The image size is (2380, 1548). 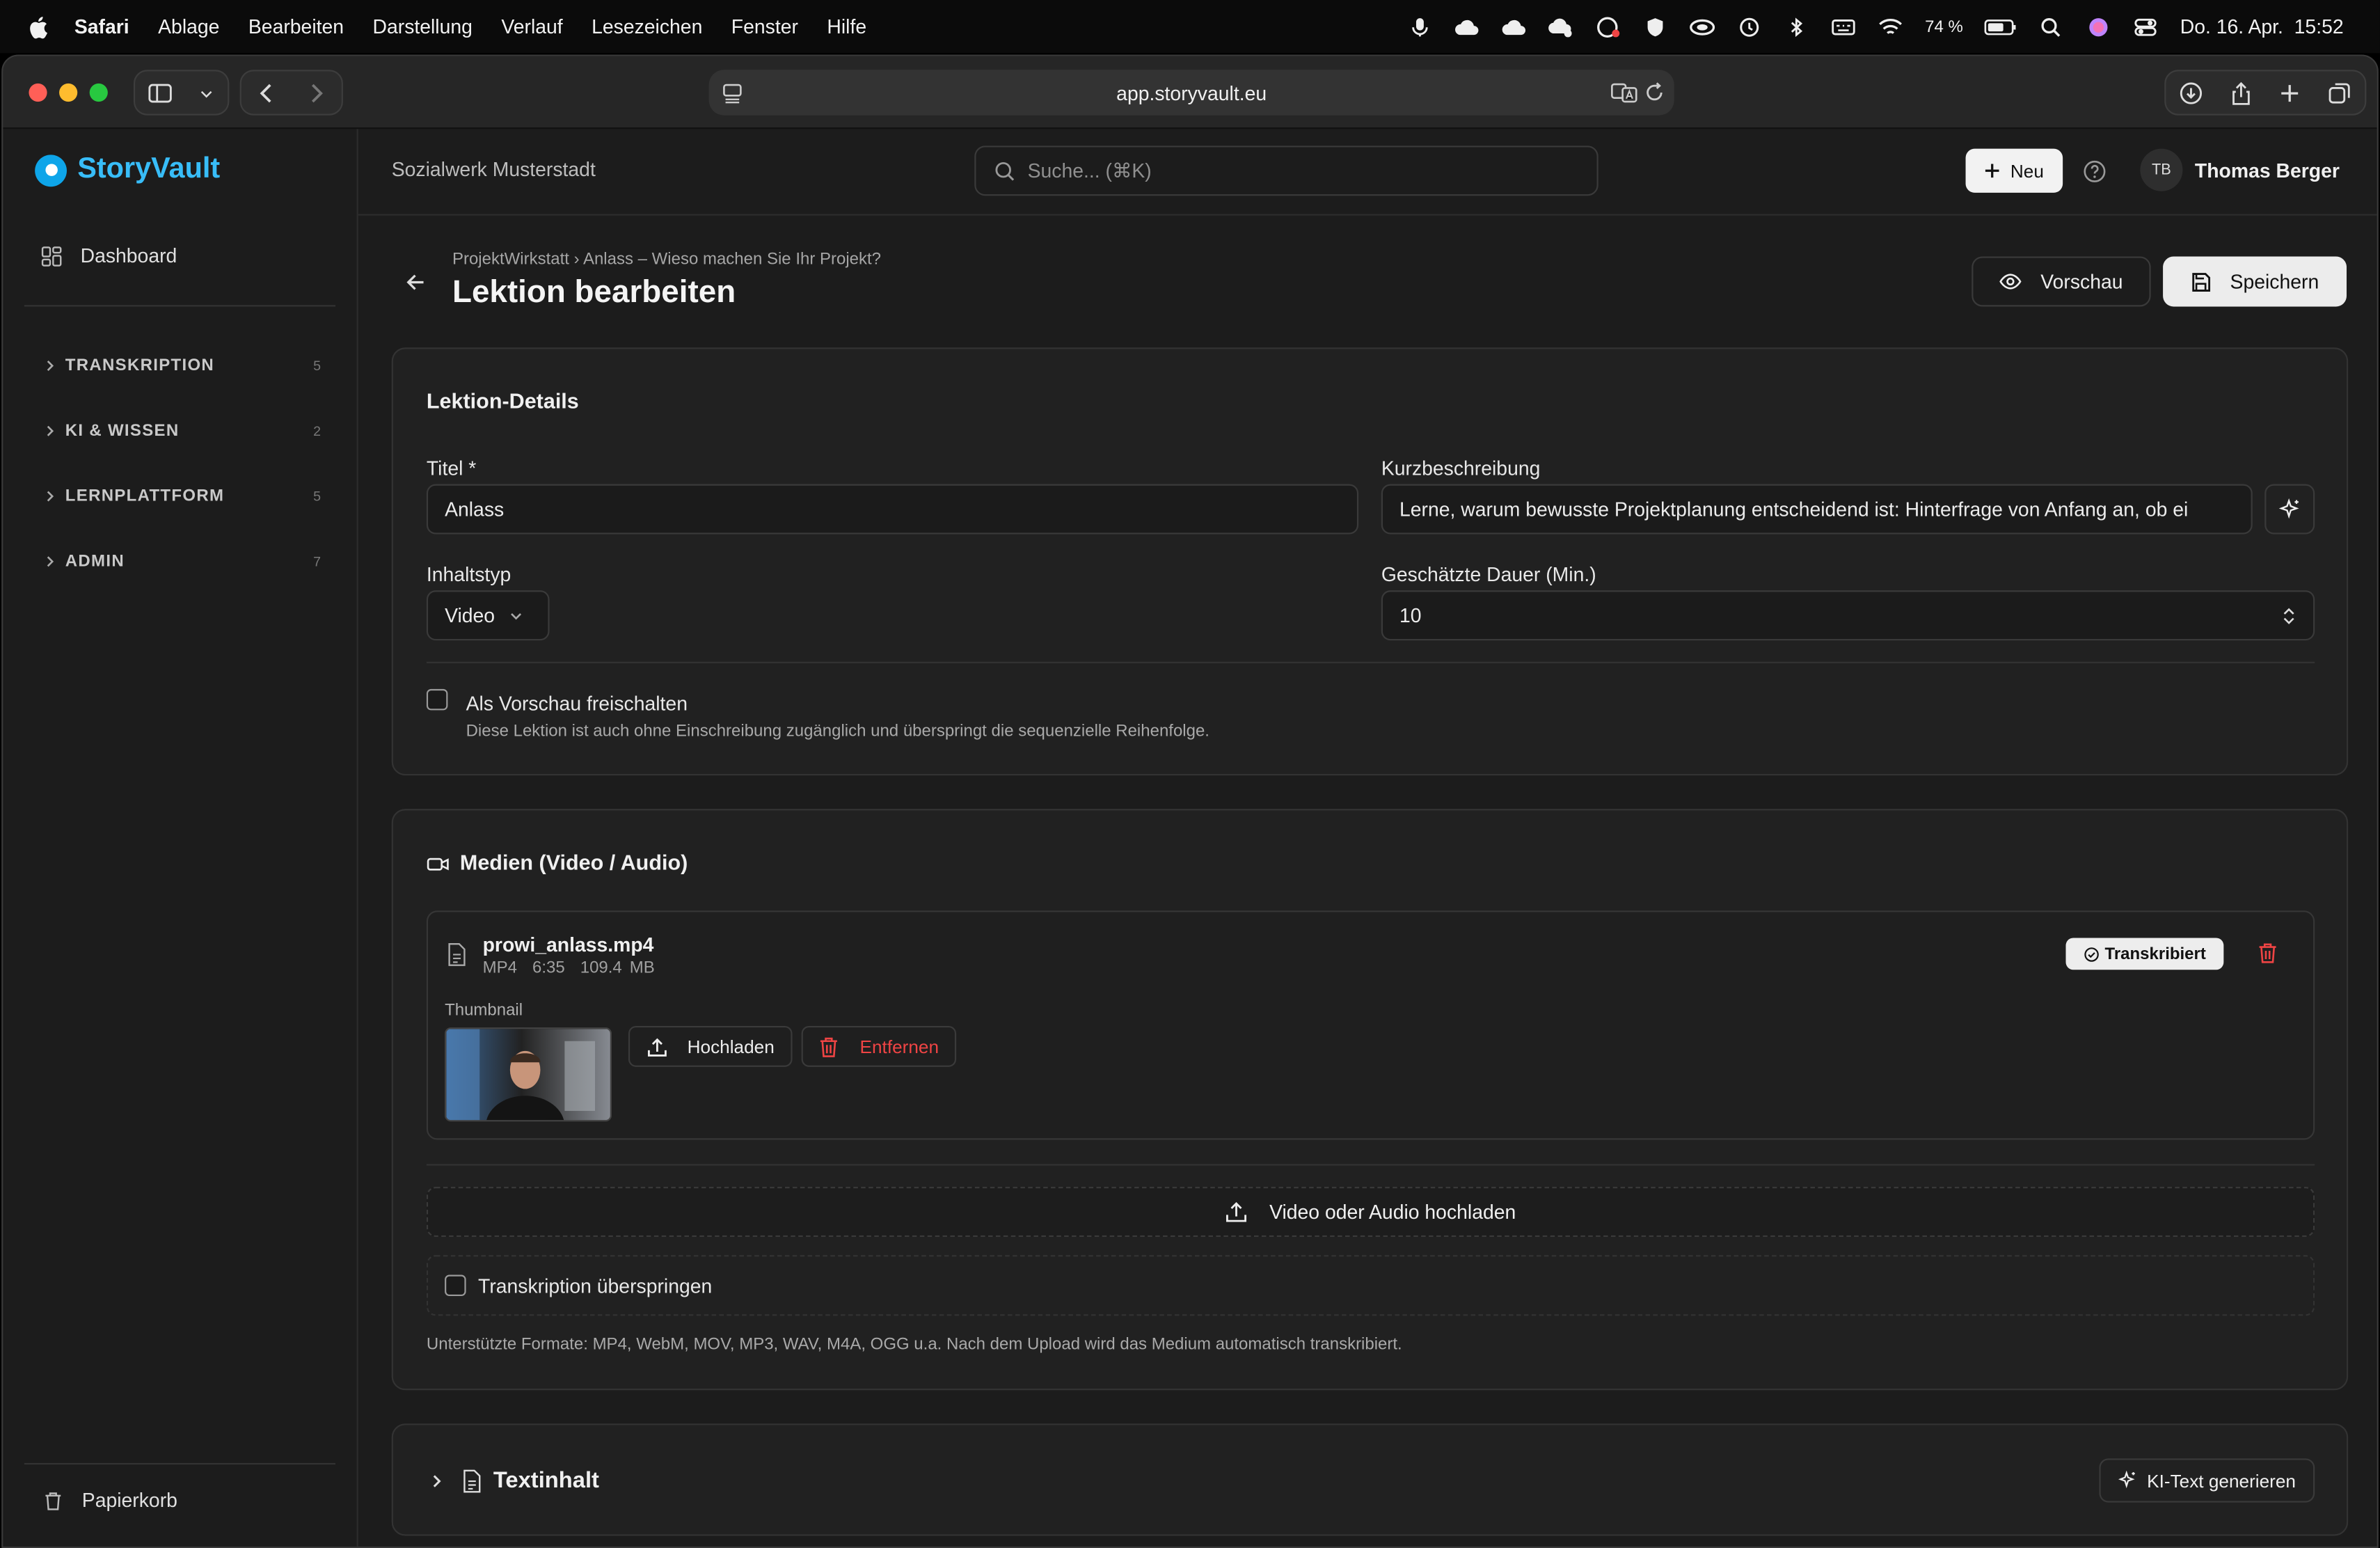 I want to click on media-upload-label: Video oder Audio hochladen, so click(x=1392, y=1212).